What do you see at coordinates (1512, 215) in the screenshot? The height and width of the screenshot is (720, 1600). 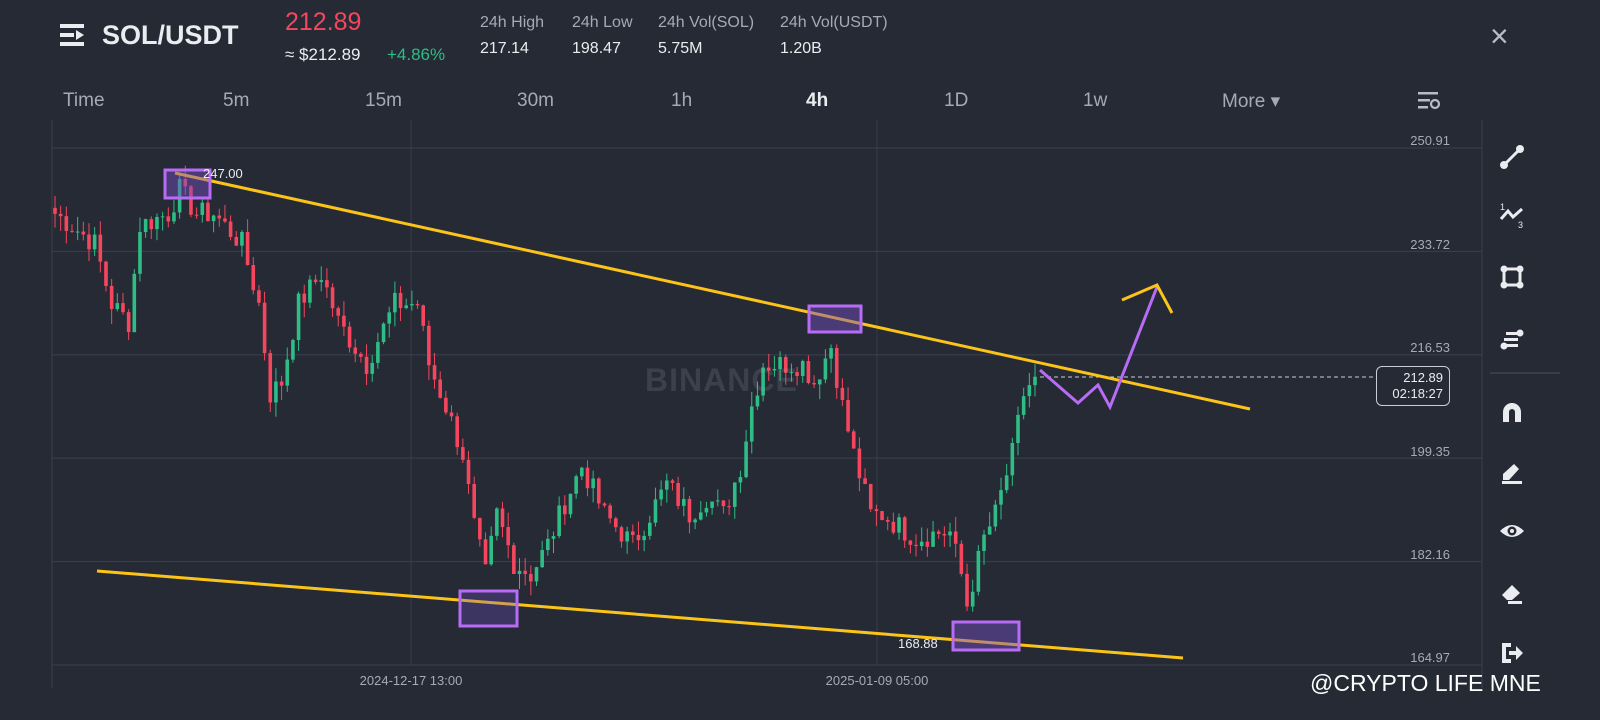 I see `fibonacci-icon: 13` at bounding box center [1512, 215].